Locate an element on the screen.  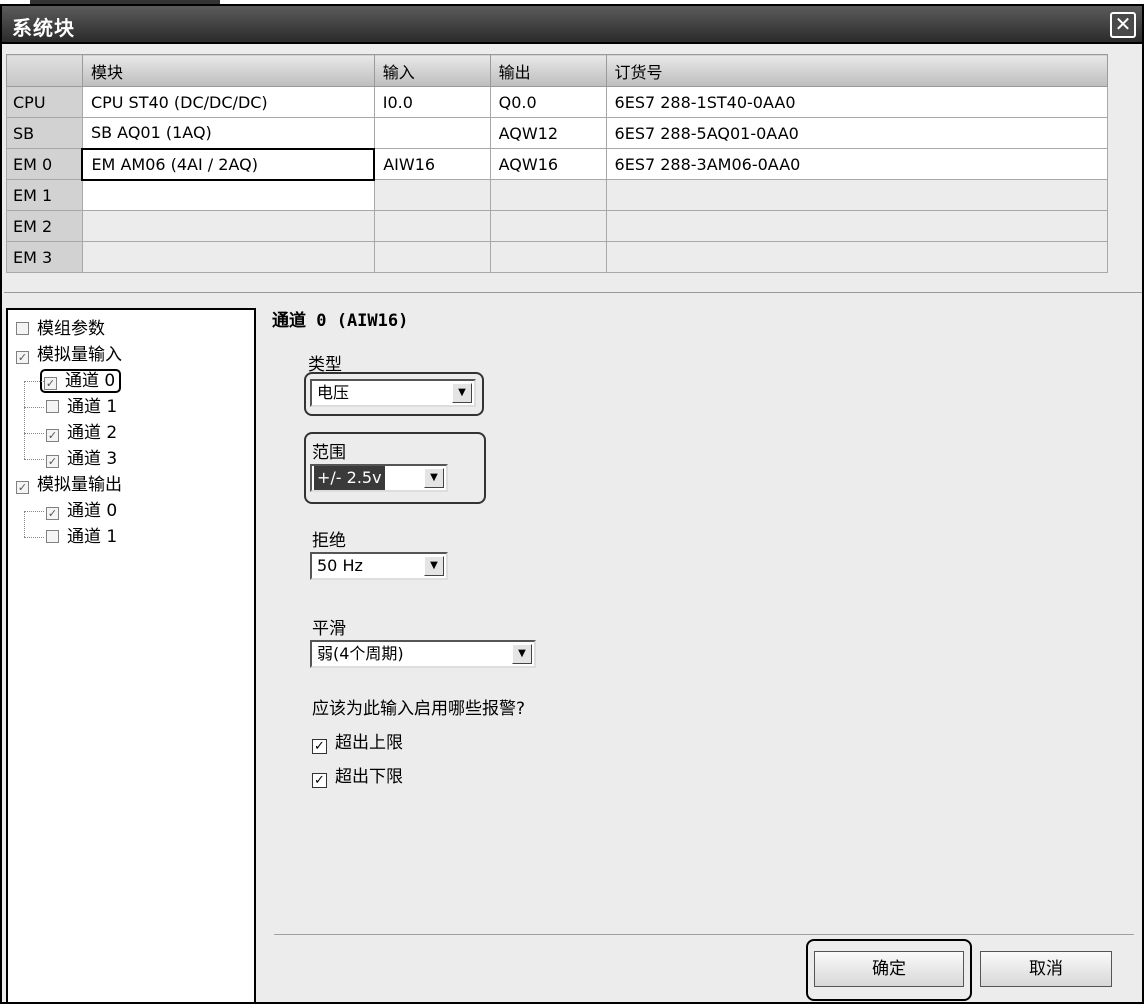
alarm-lower-limit: ✓ 超出下限 is located at coordinates (357, 775).